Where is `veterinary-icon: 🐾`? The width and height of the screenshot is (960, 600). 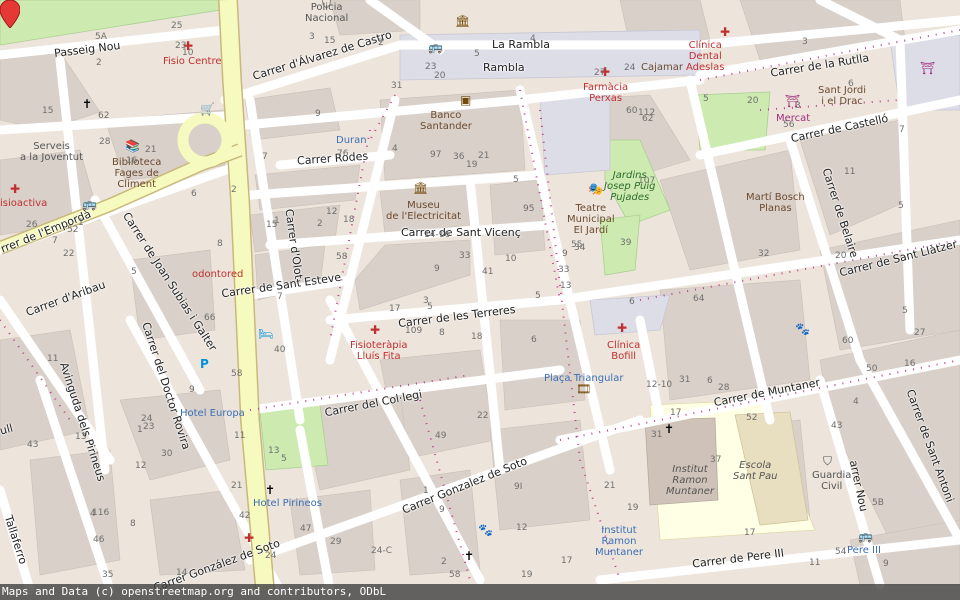
veterinary-icon: 🐾 is located at coordinates (802, 329).